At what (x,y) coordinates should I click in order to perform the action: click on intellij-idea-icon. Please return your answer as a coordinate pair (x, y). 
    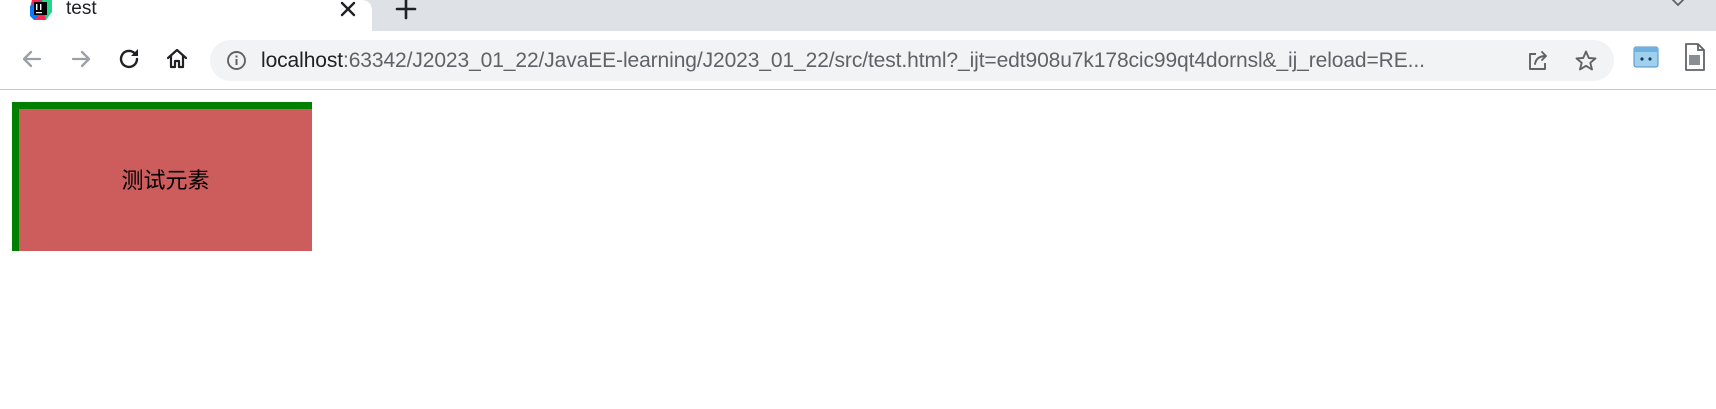
    Looking at the image, I should click on (41, 10).